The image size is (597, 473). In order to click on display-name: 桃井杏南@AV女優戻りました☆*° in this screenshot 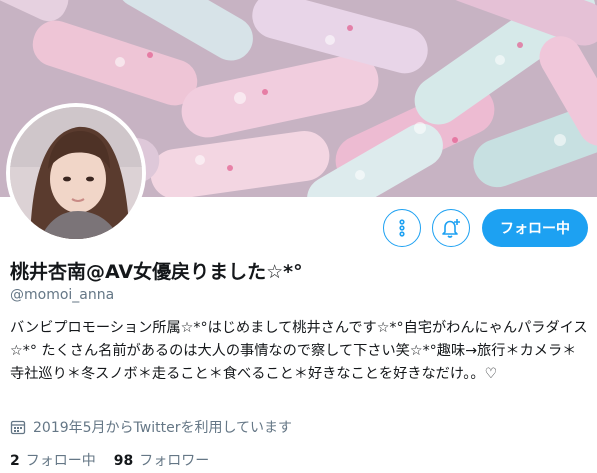, I will do `click(156, 272)`.